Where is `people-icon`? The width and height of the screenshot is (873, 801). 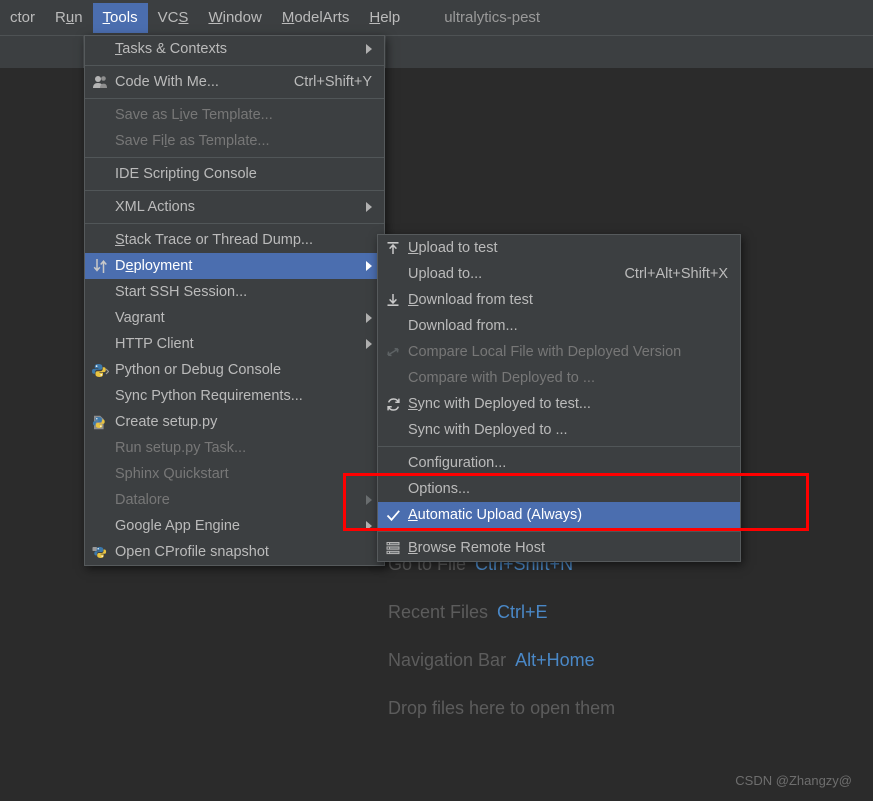
people-icon is located at coordinates (100, 82).